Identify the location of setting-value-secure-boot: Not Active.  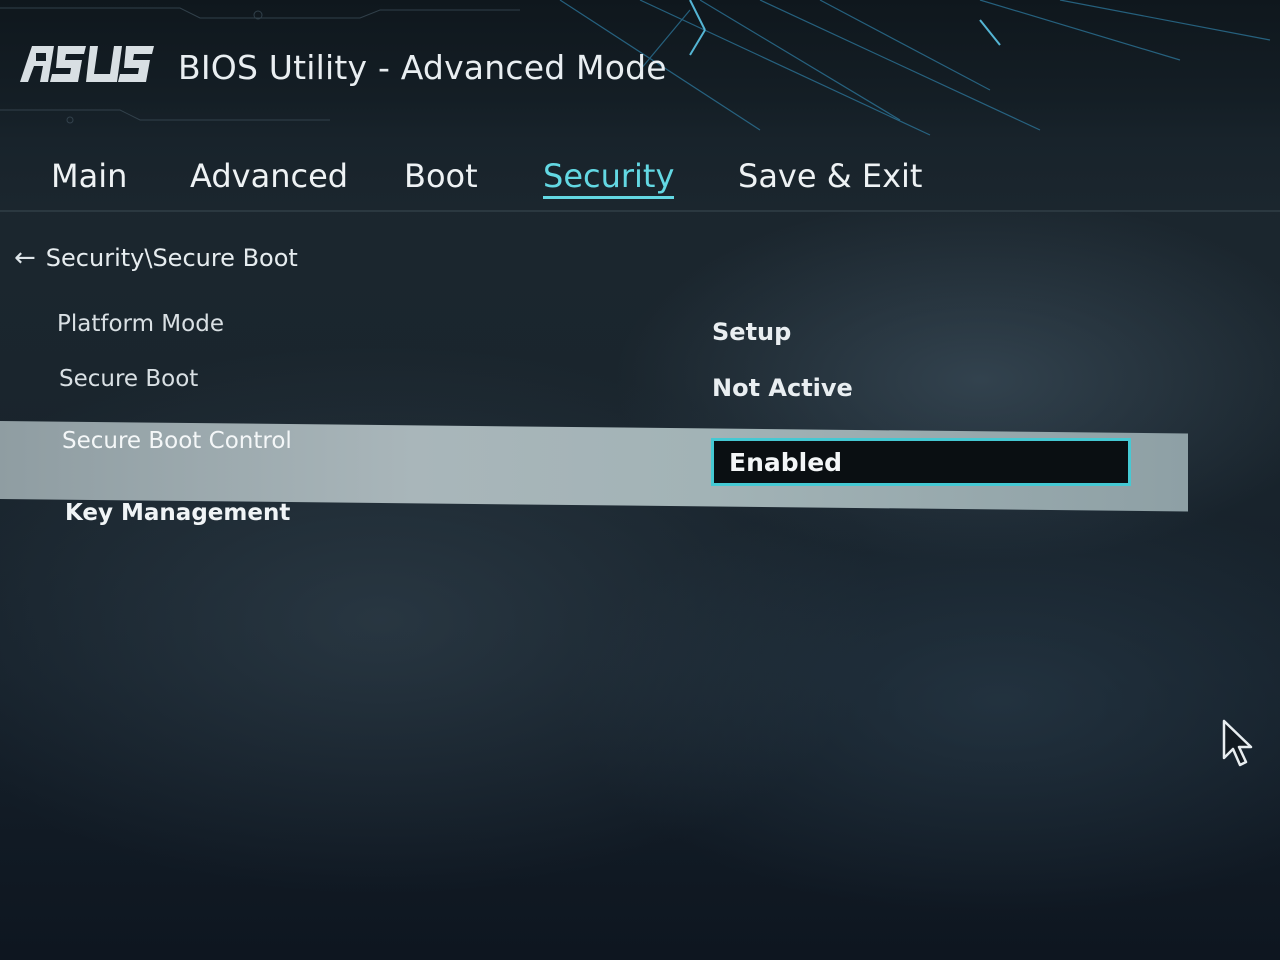
(782, 388).